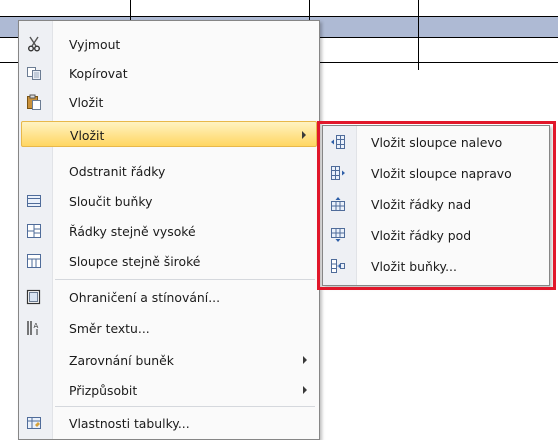  What do you see at coordinates (95, 44) in the screenshot?
I see `menu-item-label: Vyjmout` at bounding box center [95, 44].